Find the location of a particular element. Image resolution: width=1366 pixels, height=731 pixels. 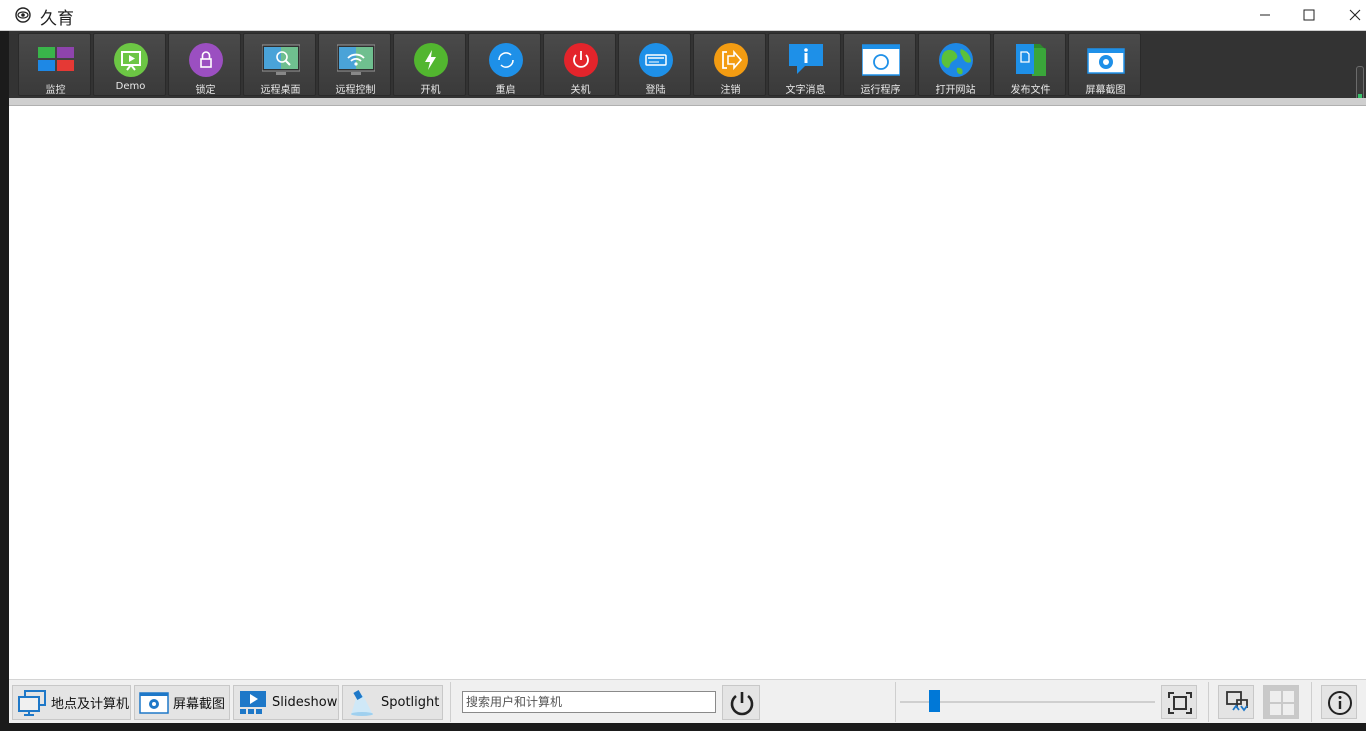

toolbar-label: 屏幕截图 is located at coordinates (1105, 90).